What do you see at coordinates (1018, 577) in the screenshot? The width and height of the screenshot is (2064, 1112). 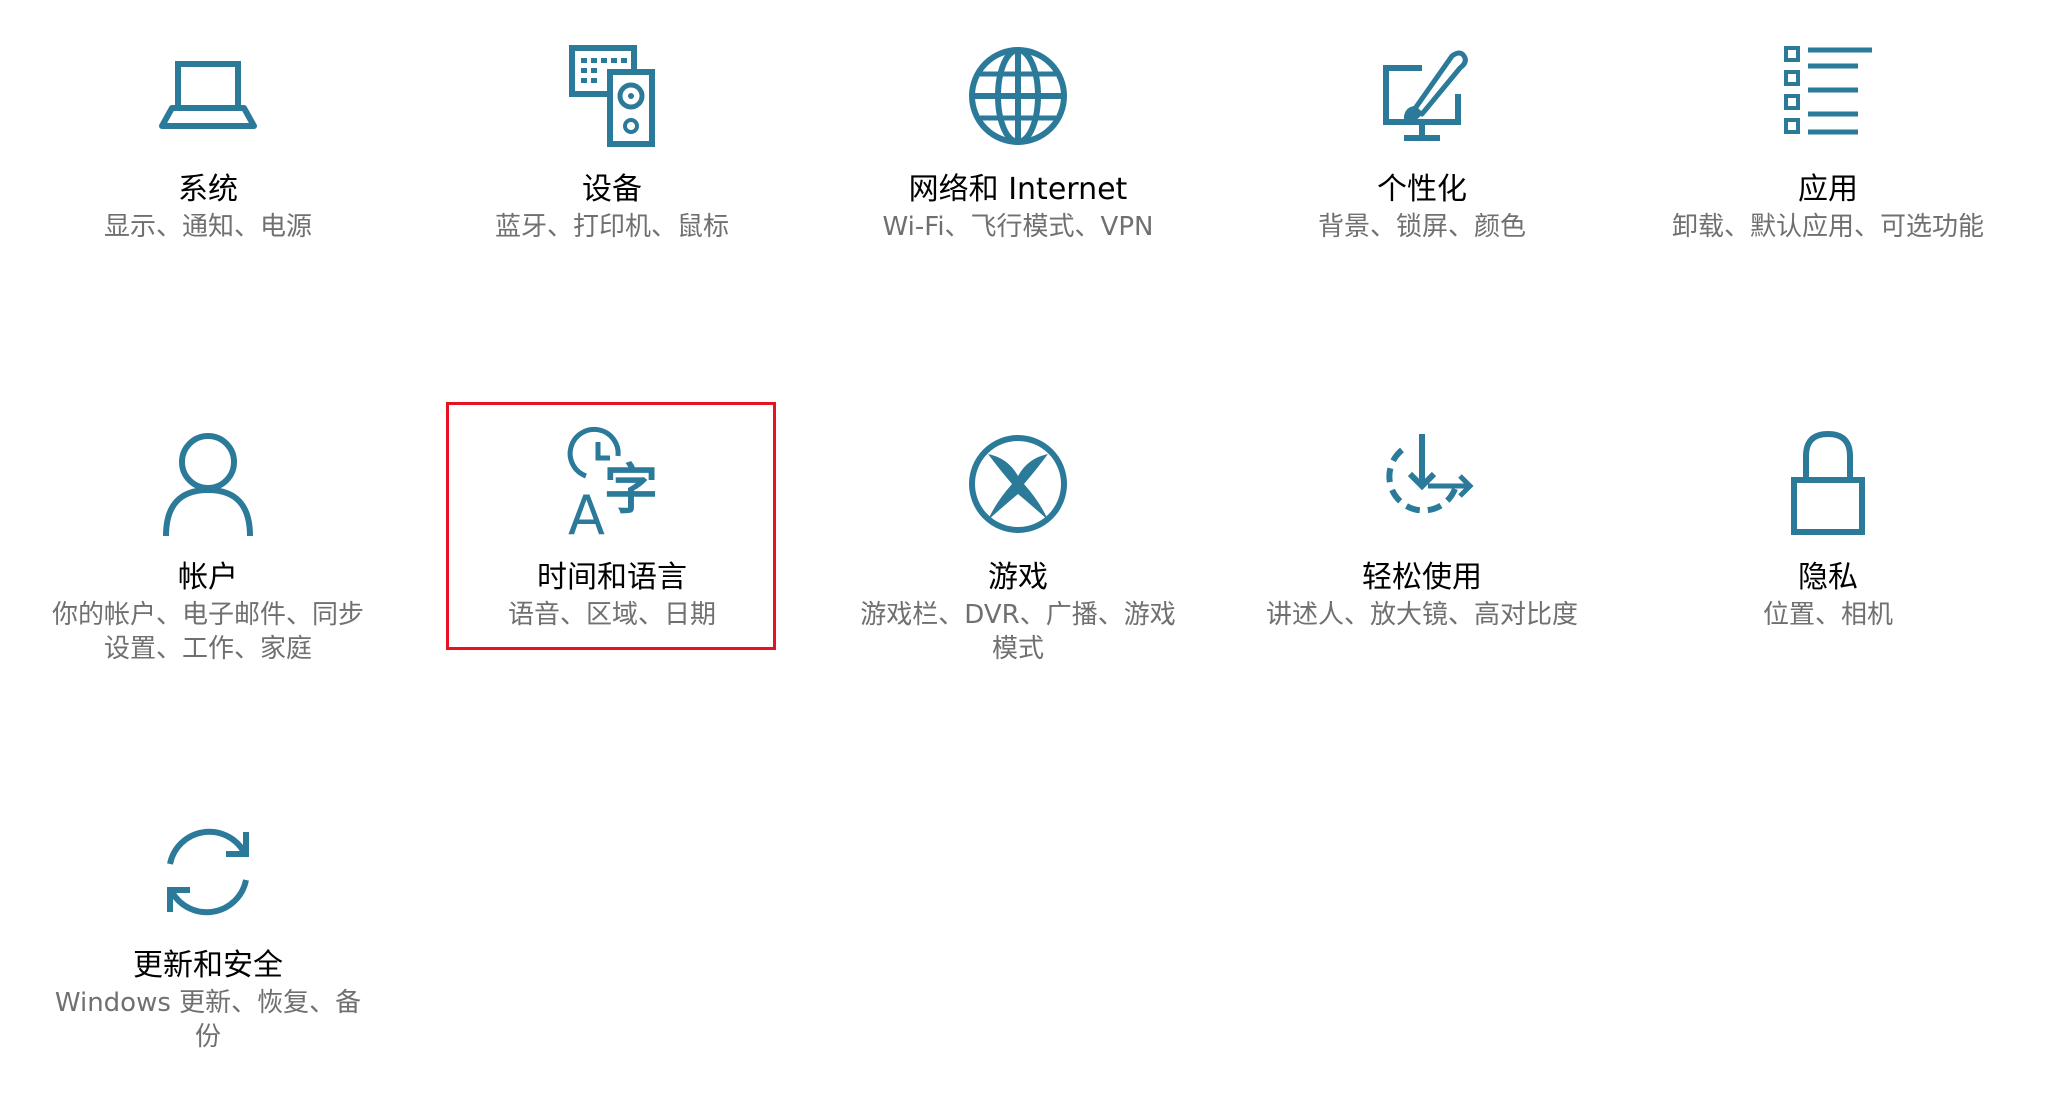 I see `tile-title: 游戏` at bounding box center [1018, 577].